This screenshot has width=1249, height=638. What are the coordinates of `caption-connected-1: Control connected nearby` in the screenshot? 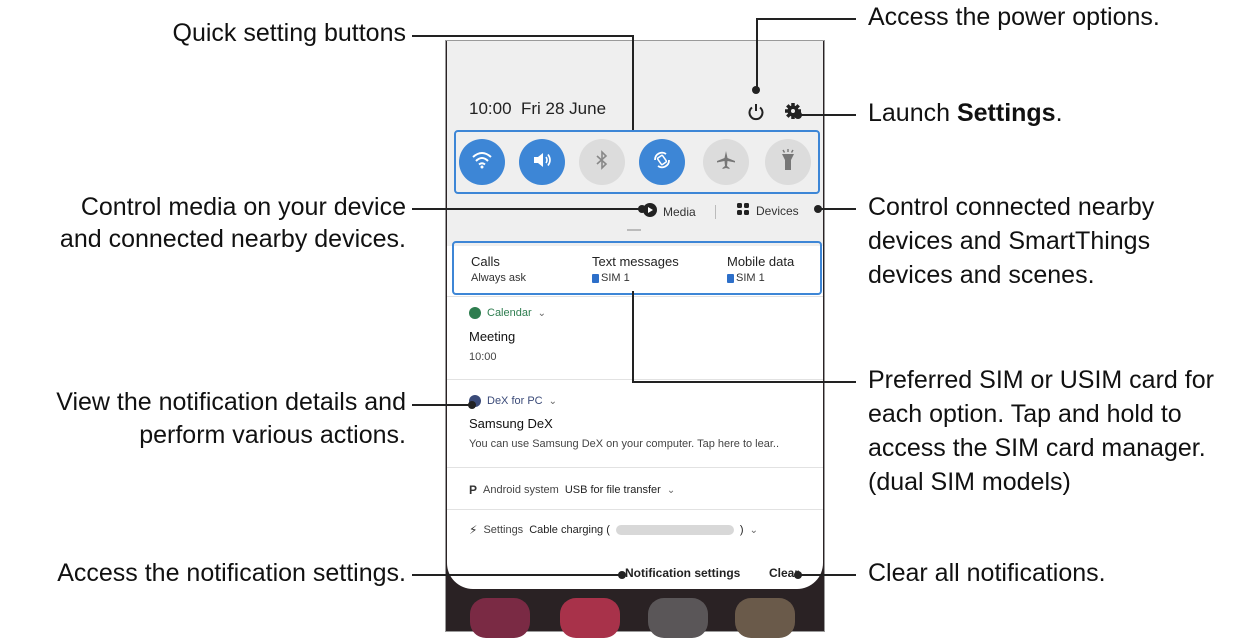 It's located at (1011, 207).